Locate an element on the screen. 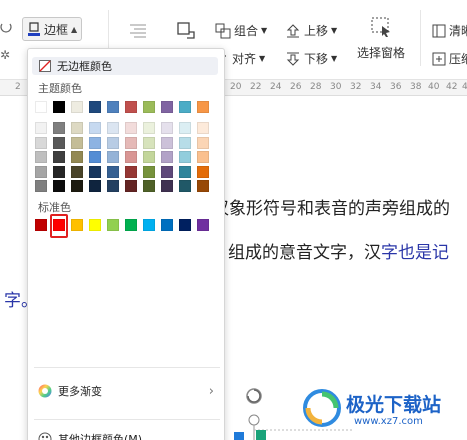 The image size is (467, 440). ruler-number: 34 is located at coordinates (376, 87).